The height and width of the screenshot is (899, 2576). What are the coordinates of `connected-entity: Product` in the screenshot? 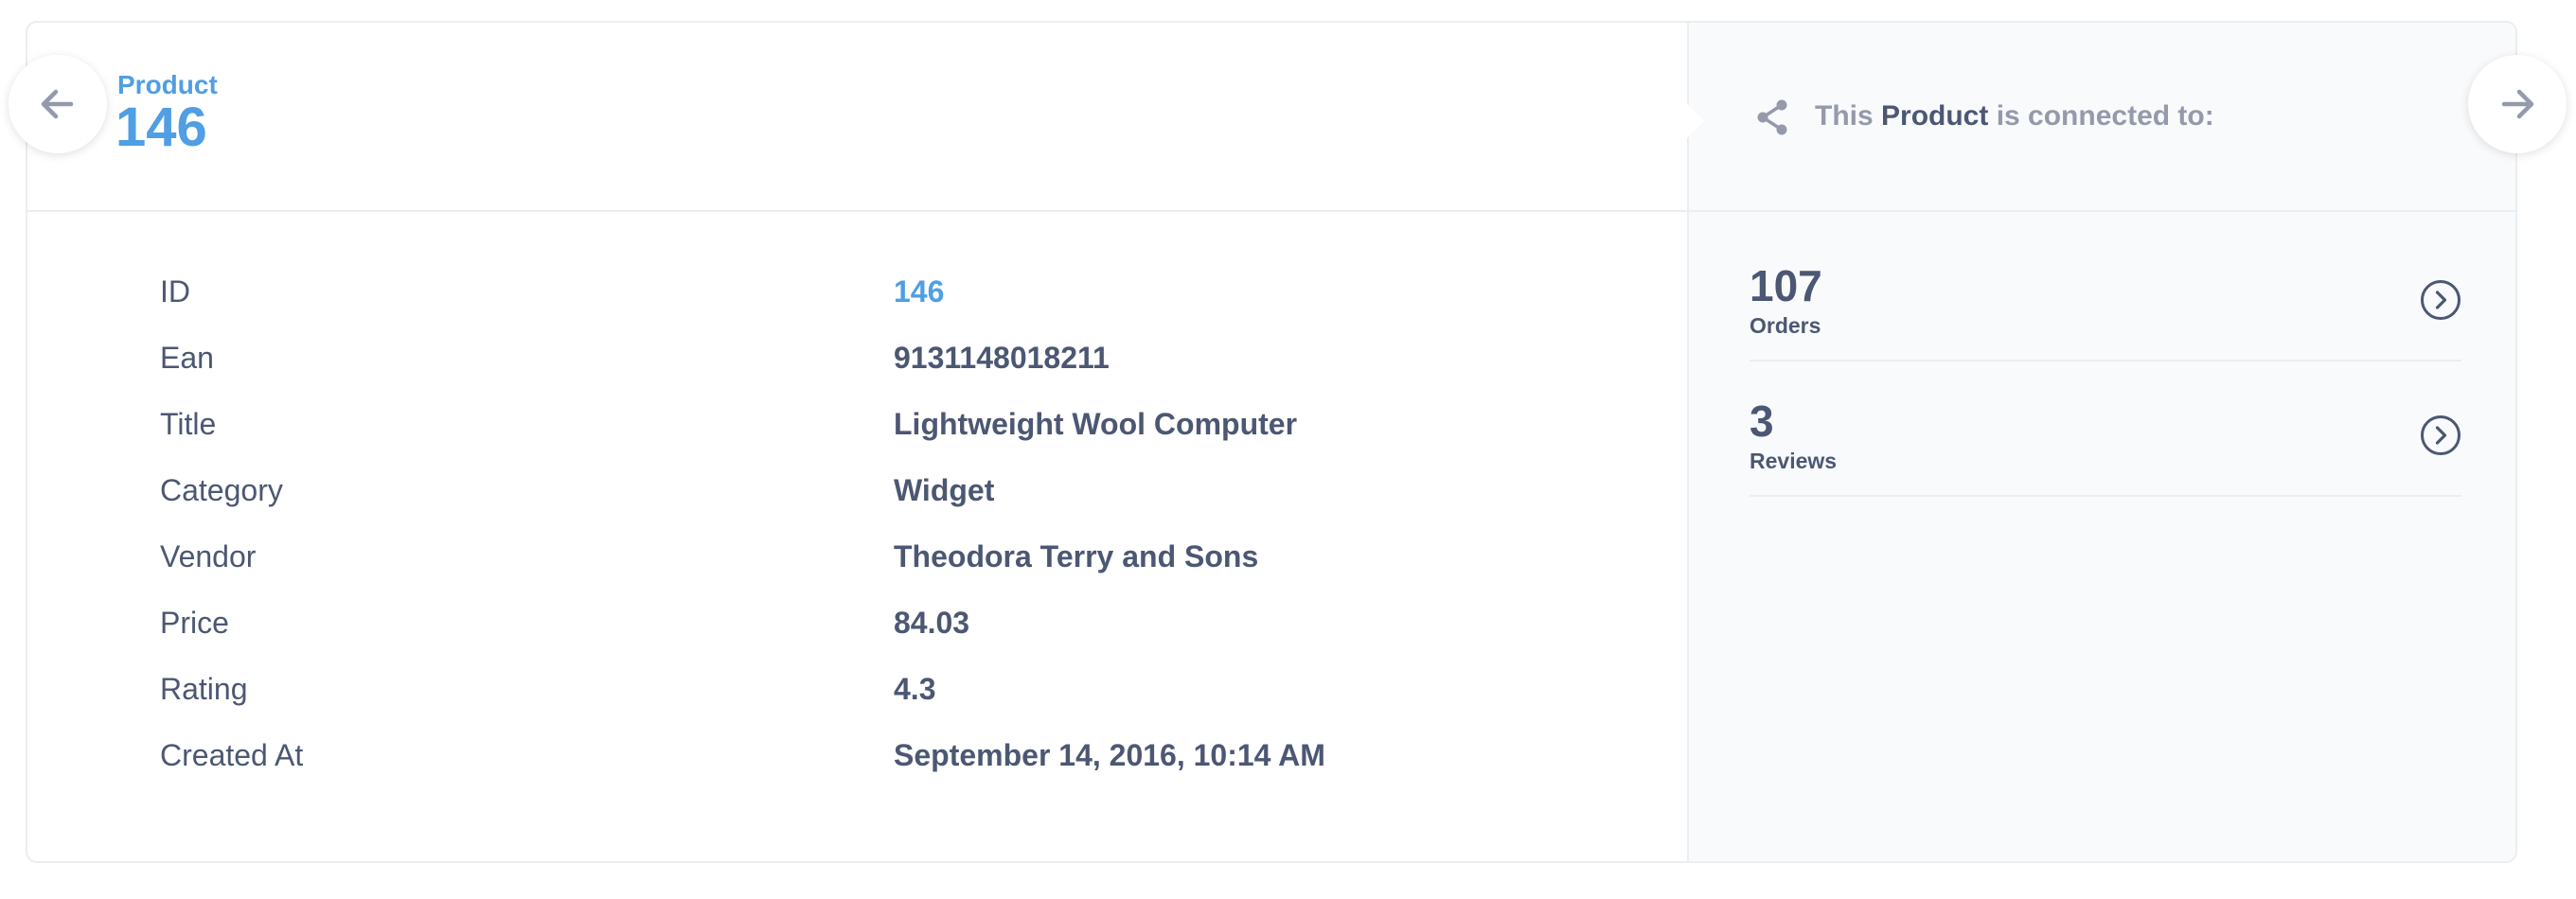 It's located at (1935, 116).